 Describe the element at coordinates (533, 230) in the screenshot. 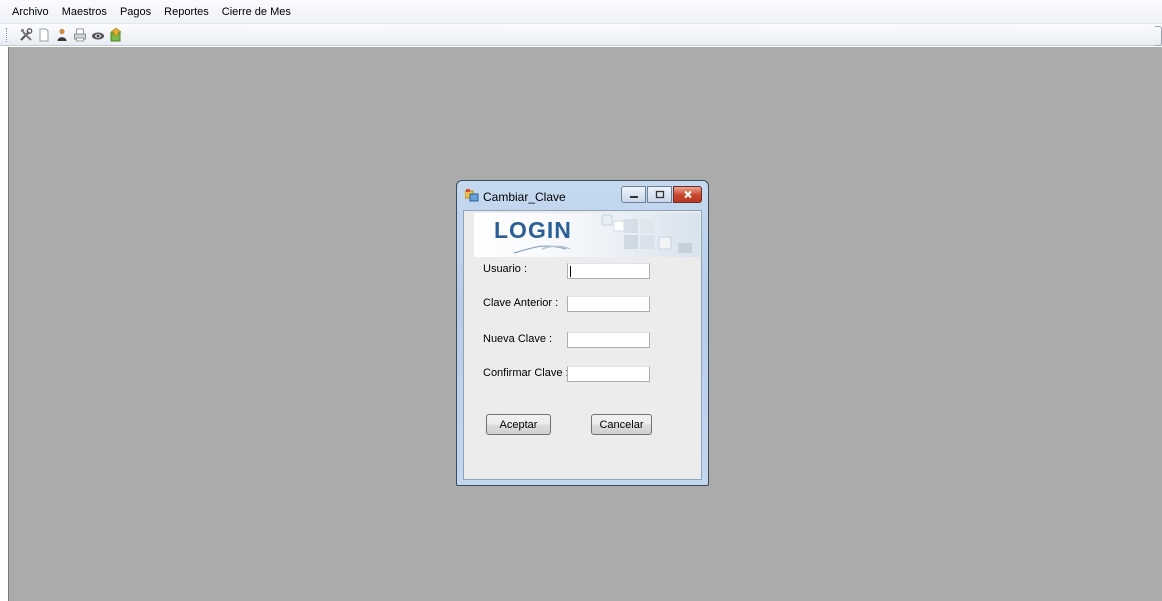

I see `login-logo: LOGIN` at that location.